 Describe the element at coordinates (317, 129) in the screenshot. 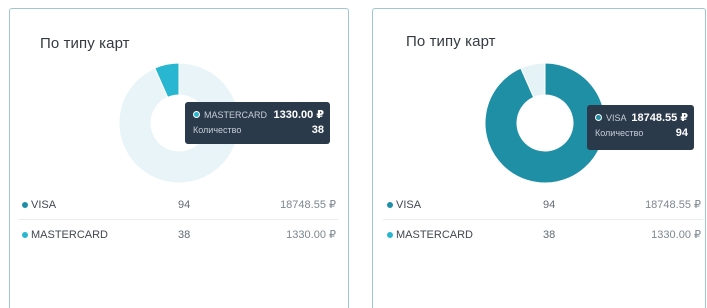

I see `tooltip-count: 38` at that location.